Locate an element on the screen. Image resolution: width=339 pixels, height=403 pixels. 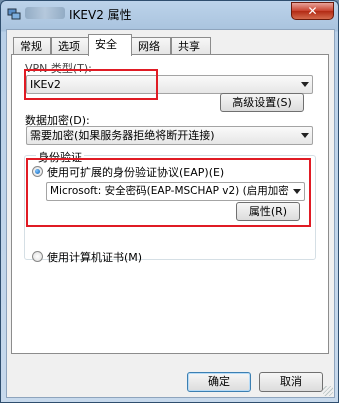
tab-strip: 常规 选项 安全 网络 共享 is located at coordinates (171, 45).